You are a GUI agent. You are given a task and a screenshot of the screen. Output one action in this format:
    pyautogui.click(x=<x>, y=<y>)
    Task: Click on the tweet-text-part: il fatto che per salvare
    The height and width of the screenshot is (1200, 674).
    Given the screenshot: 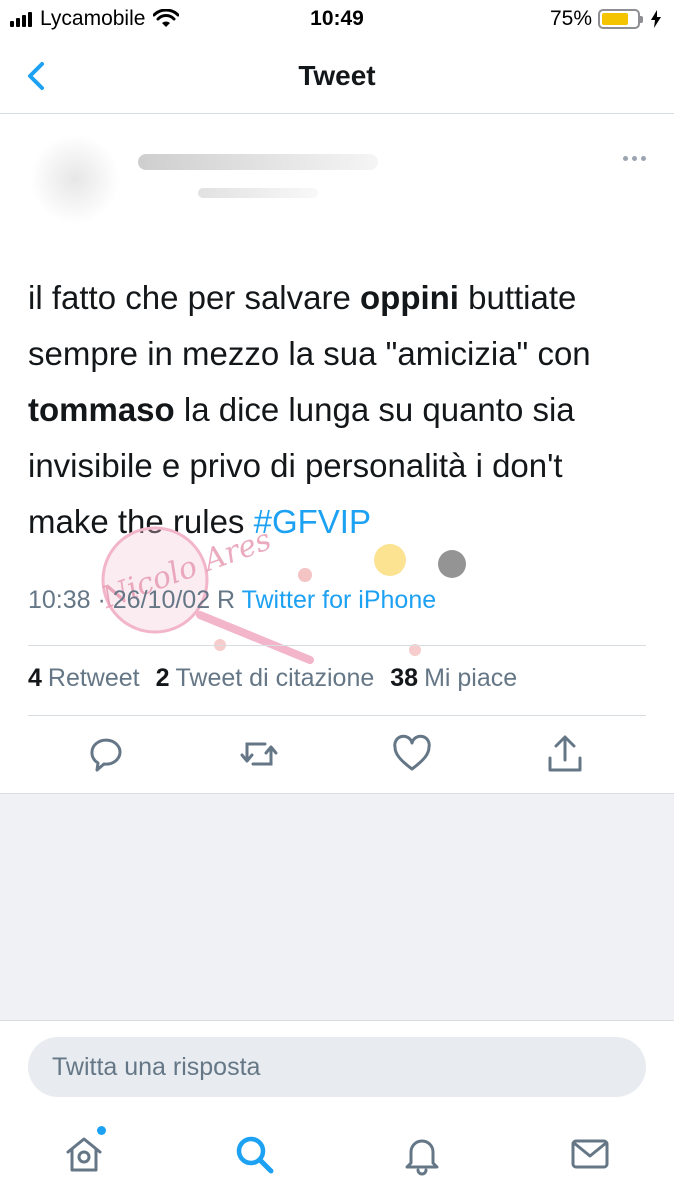 What is the action you would take?
    pyautogui.click(x=194, y=297)
    